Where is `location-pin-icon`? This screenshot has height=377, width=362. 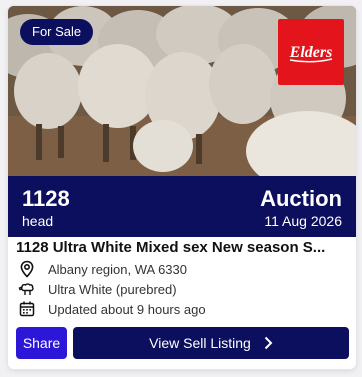 location-pin-icon is located at coordinates (27, 269).